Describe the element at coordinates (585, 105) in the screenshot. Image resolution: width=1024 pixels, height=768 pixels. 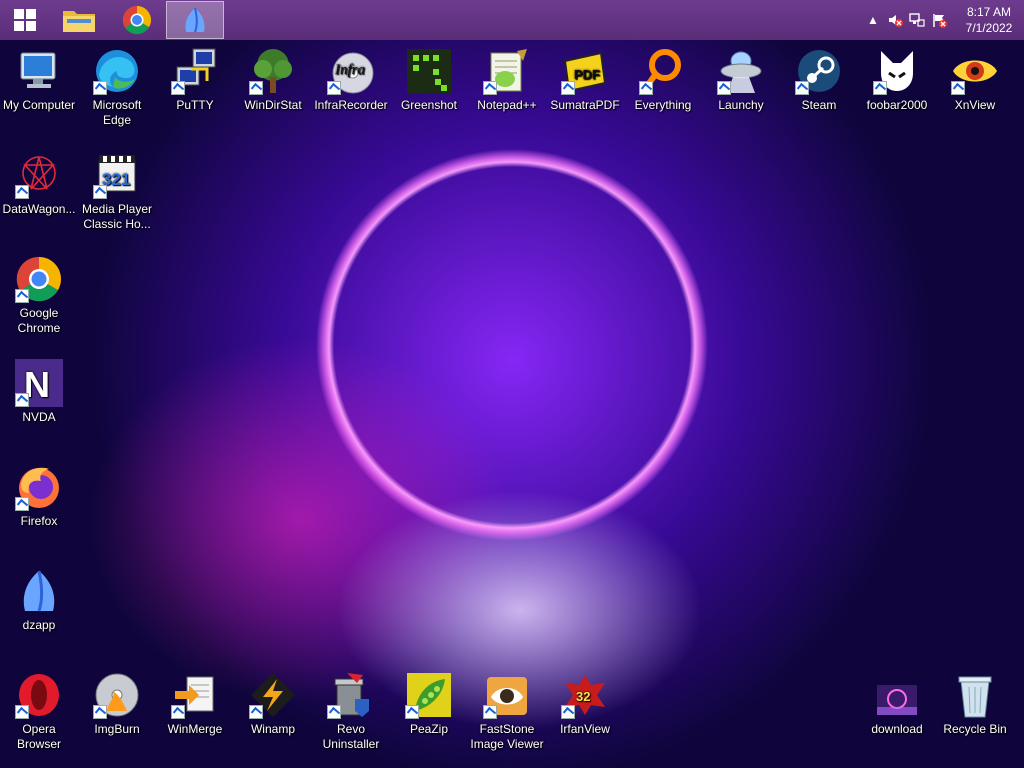
I see `icon-label: SumatraPDF` at that location.